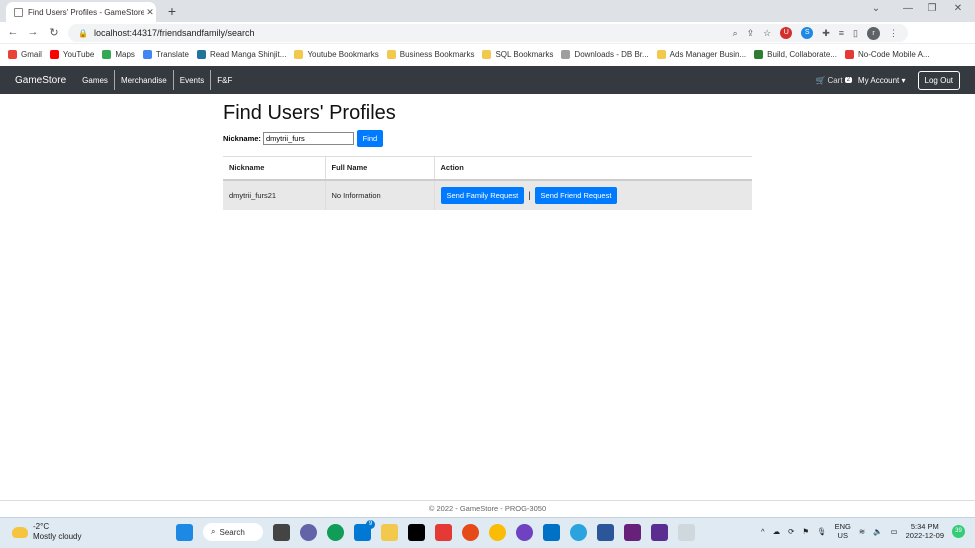 This screenshot has height=548, width=975. I want to click on cart-link: 🛒 Cart 2, so click(833, 80).